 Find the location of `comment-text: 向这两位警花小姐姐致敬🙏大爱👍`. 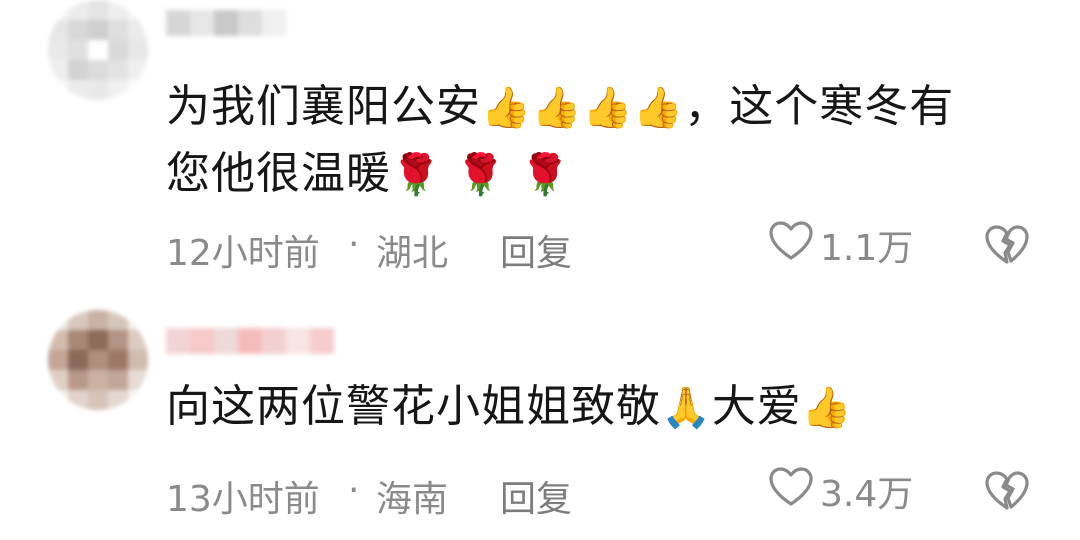

comment-text: 向这两位警花小姐姐致敬🙏大爱👍 is located at coordinates (606, 407).